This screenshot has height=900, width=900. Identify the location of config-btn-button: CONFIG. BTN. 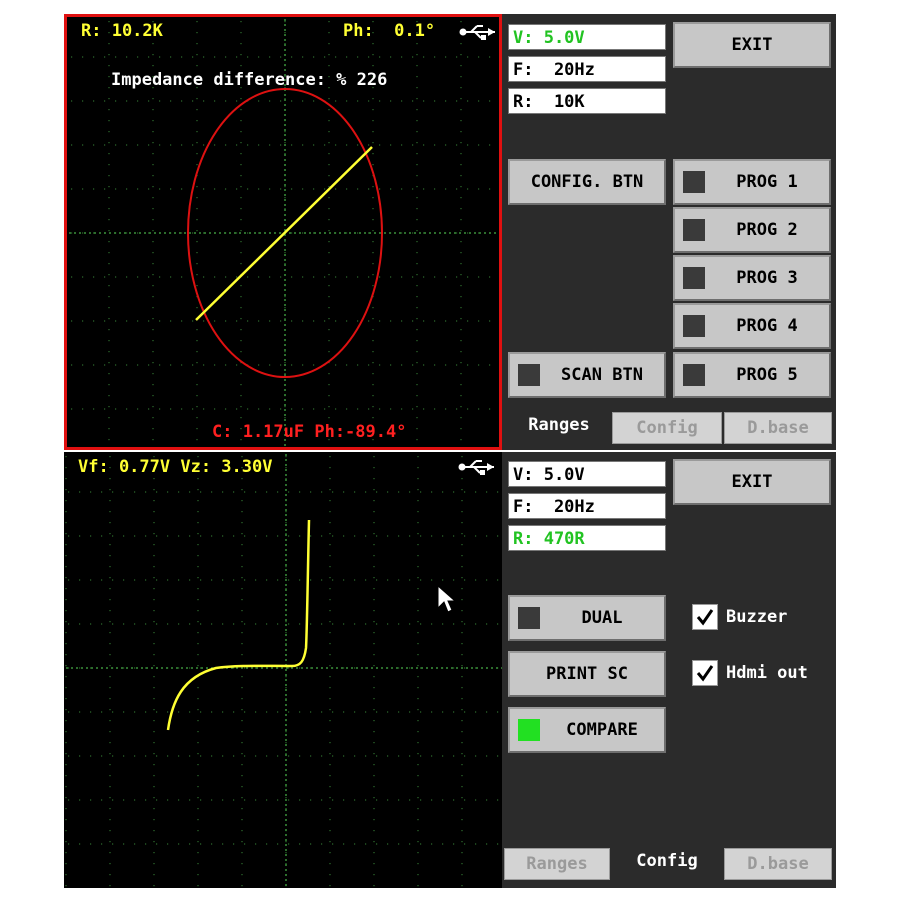
(587, 182).